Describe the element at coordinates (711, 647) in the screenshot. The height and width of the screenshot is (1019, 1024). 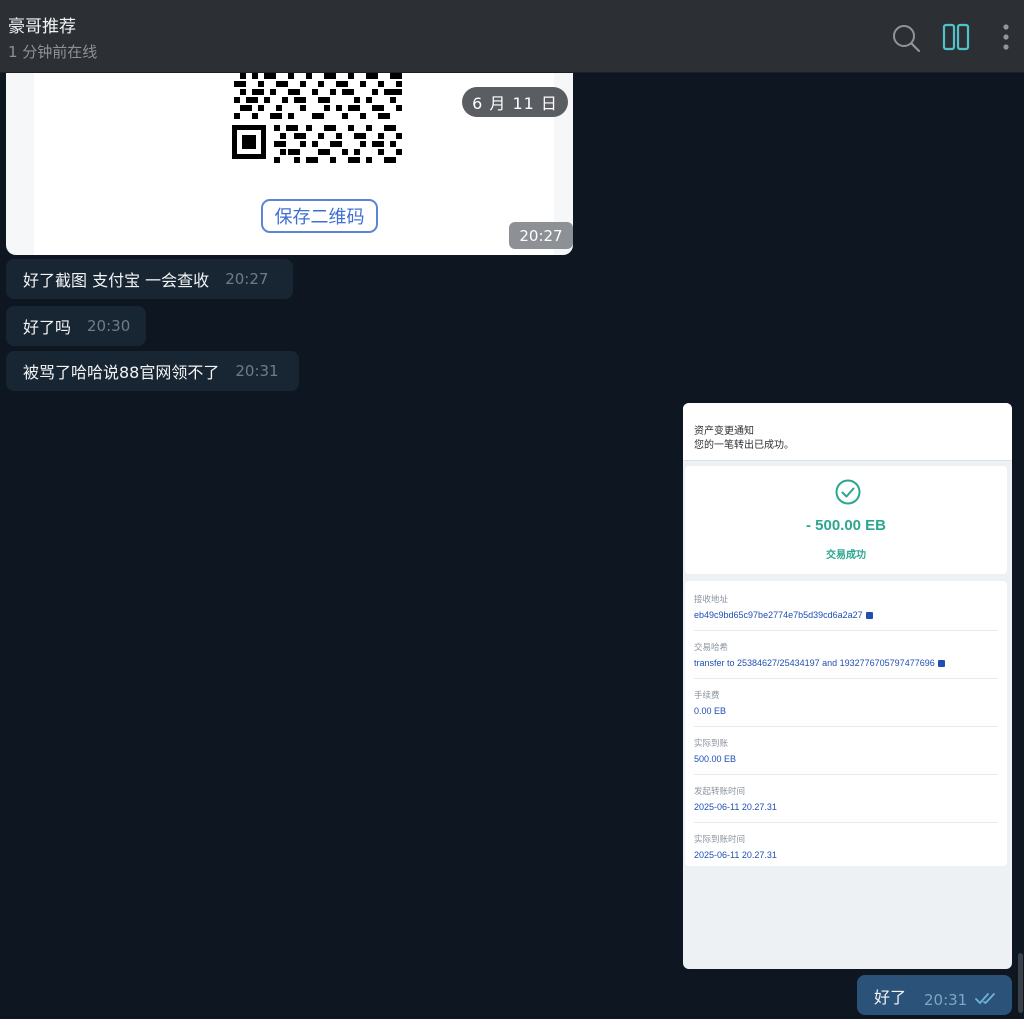
I see `detail-label: 交易哈希` at that location.